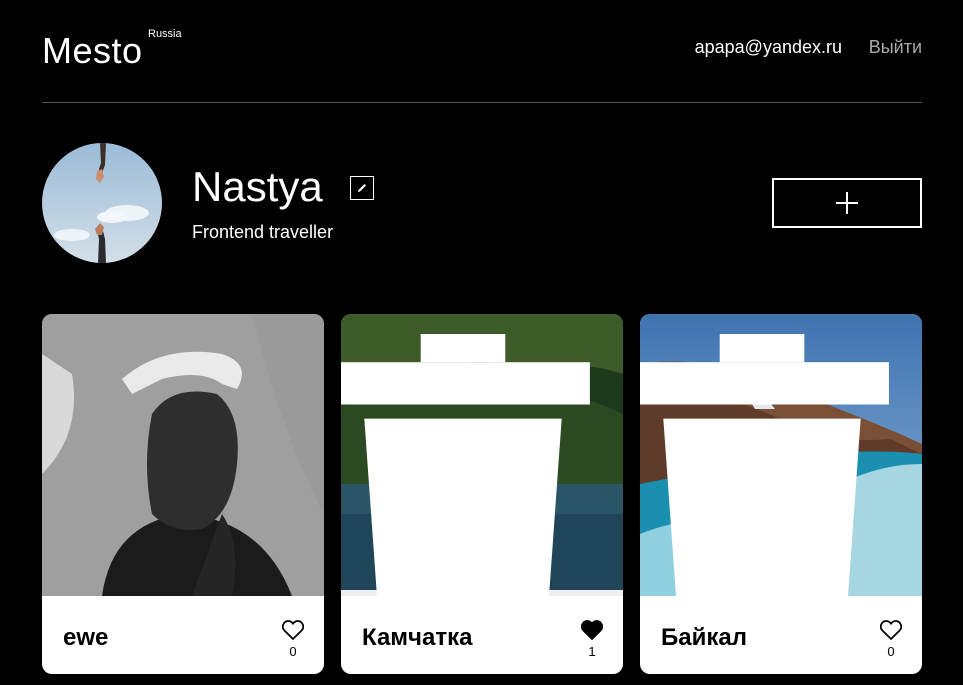 Image resolution: width=963 pixels, height=685 pixels. Describe the element at coordinates (92, 51) in the screenshot. I see `logo: Mesto` at that location.